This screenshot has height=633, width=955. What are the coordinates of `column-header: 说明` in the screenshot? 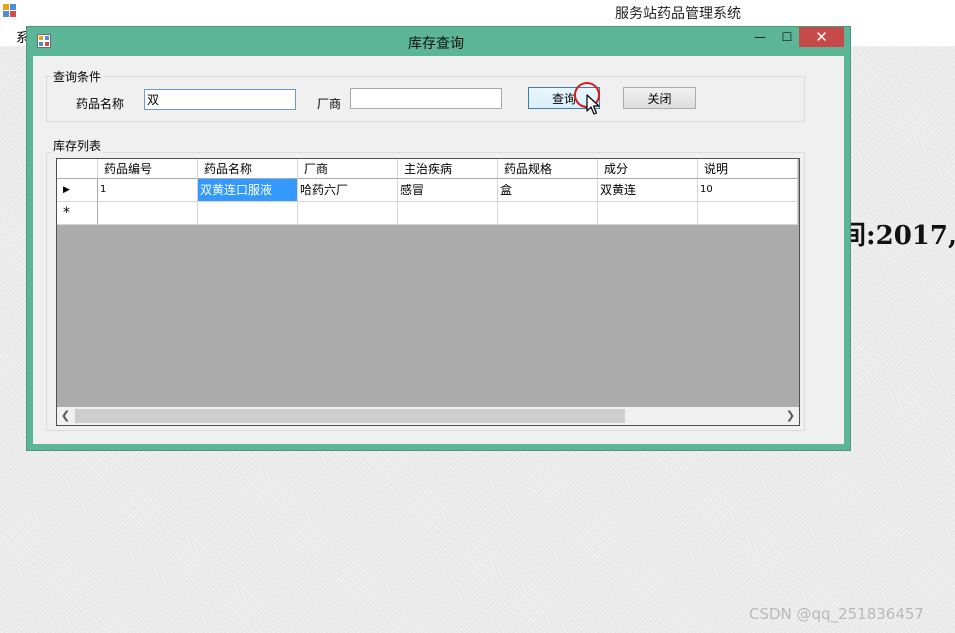 It's located at (748, 169).